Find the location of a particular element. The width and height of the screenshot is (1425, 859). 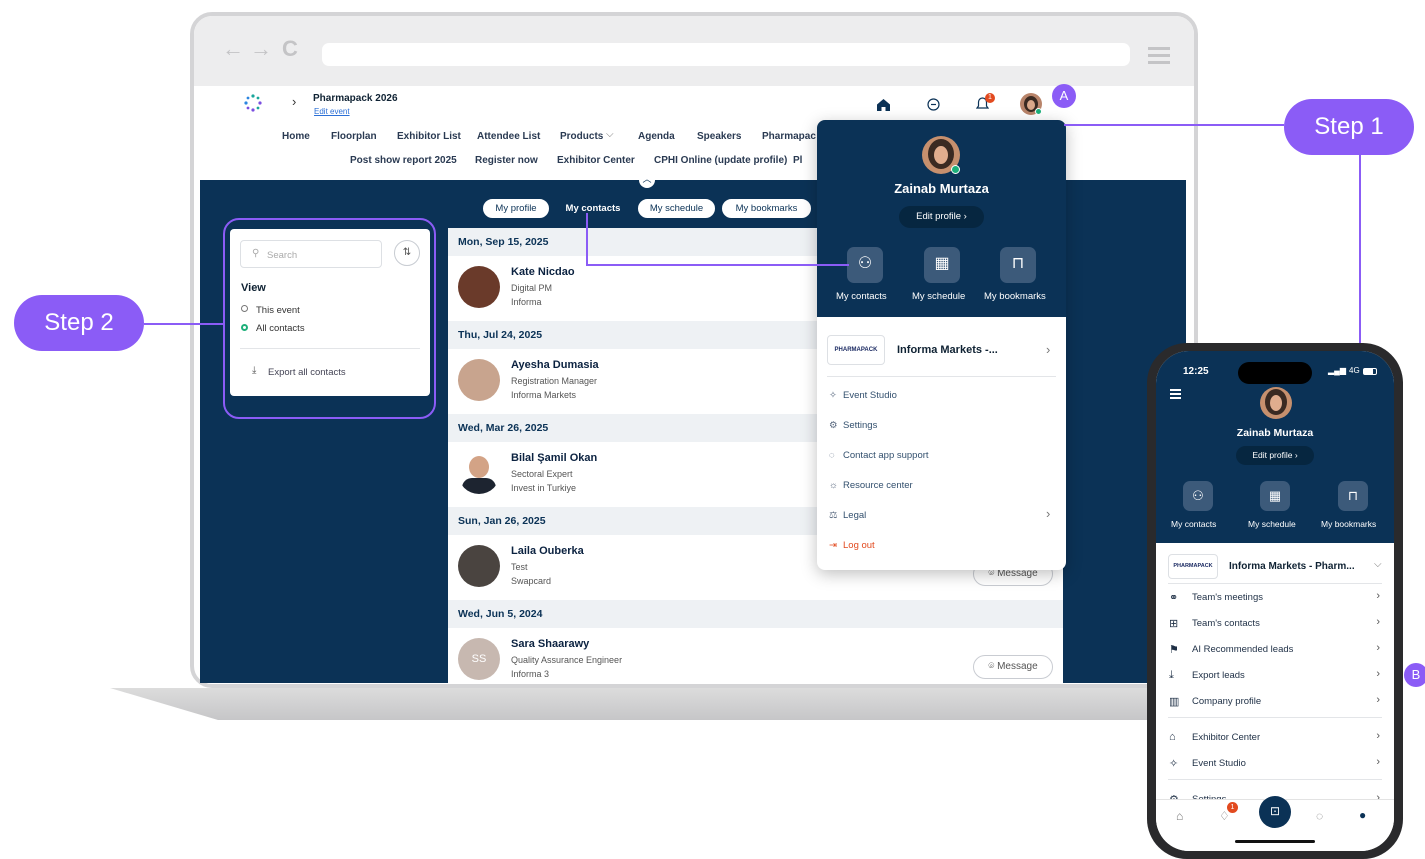

breadcrumb-chevron-icon: › is located at coordinates (294, 101).